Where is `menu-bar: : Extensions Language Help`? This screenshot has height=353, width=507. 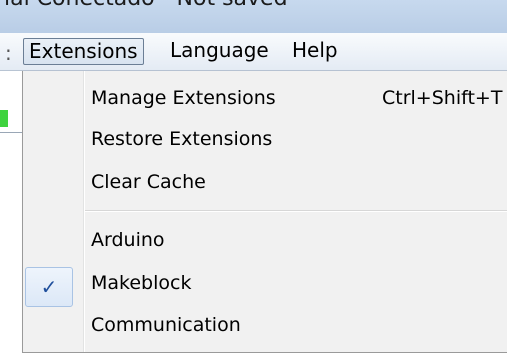 menu-bar: : Extensions Language Help is located at coordinates (253, 52).